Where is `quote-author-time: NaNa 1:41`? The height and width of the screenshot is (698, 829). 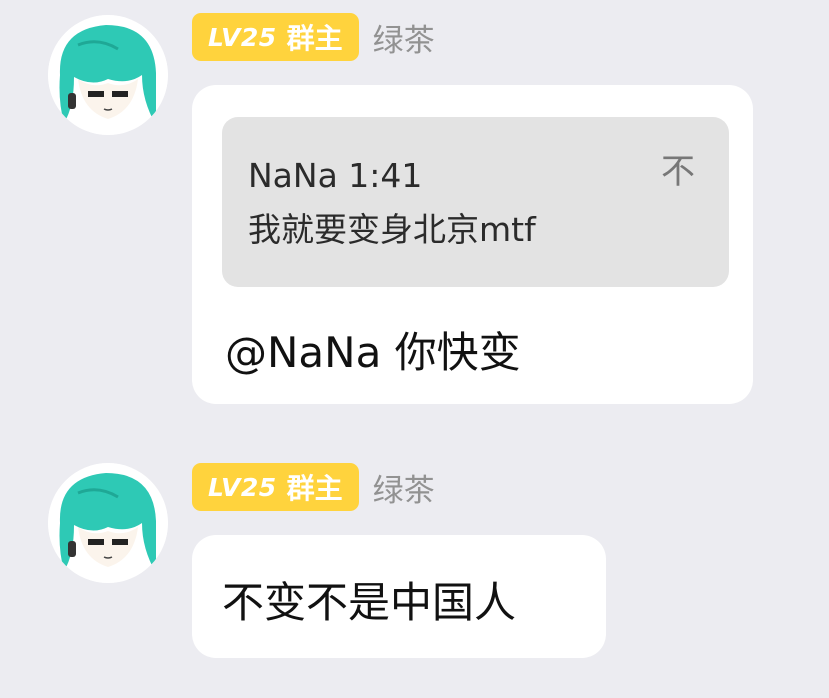
quote-author-time: NaNa 1:41 is located at coordinates (335, 175).